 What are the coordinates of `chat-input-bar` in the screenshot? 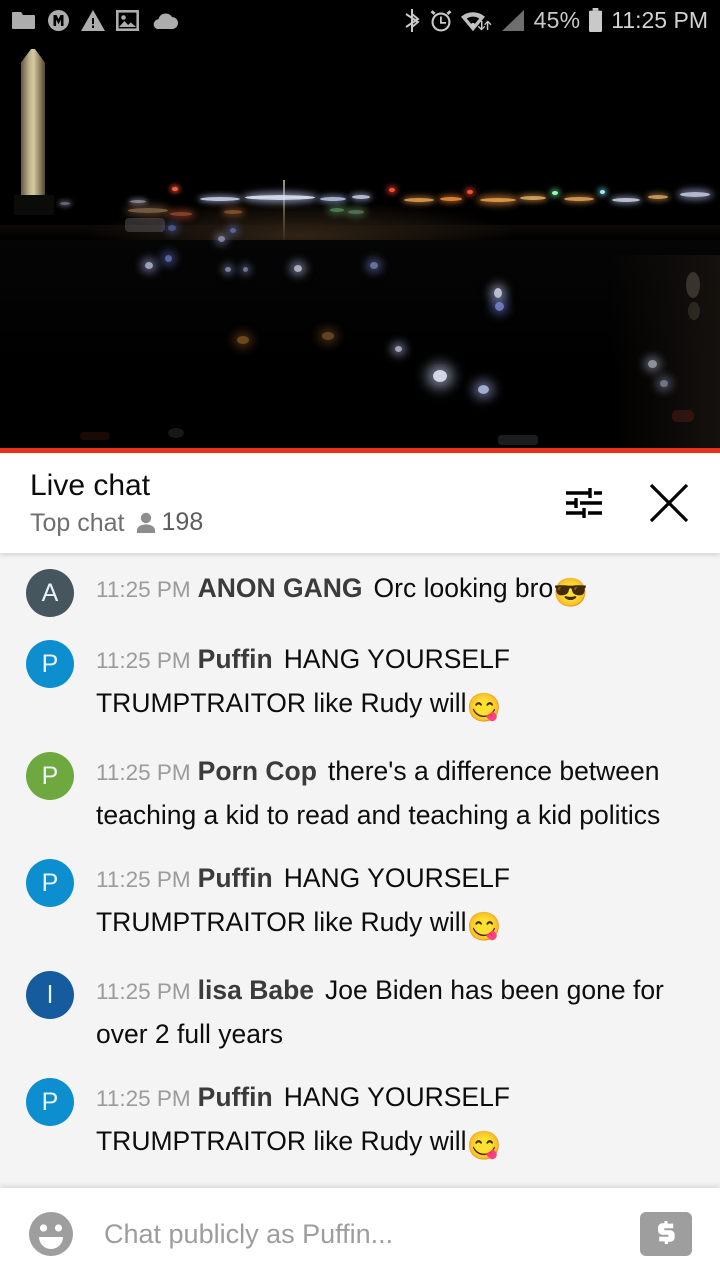 It's located at (360, 1234).